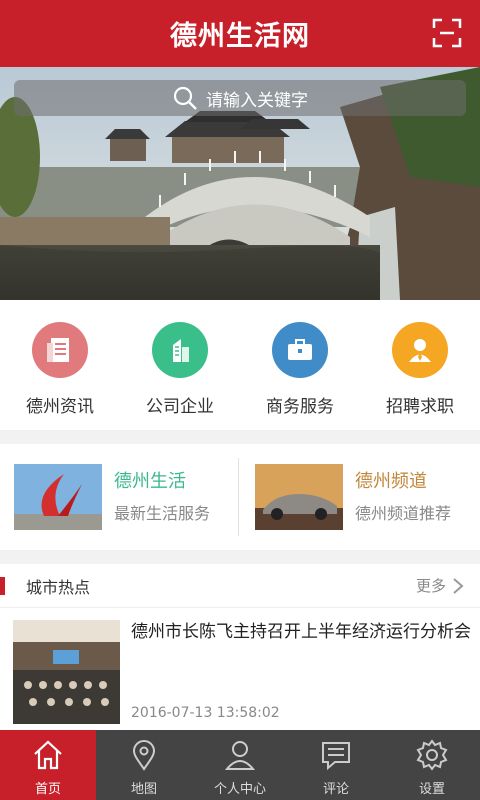 The height and width of the screenshot is (800, 480). I want to click on promo-title: 德州生活, so click(150, 481).